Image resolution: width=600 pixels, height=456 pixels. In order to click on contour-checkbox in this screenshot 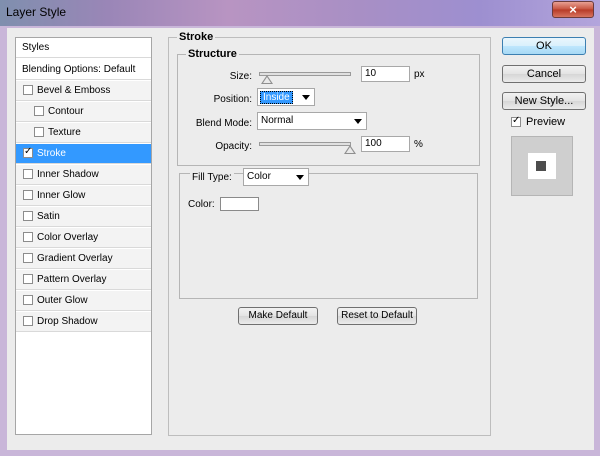, I will do `click(39, 111)`.